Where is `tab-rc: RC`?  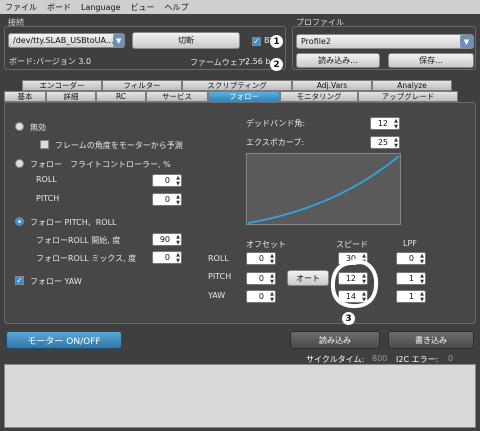 tab-rc: RC is located at coordinates (121, 96).